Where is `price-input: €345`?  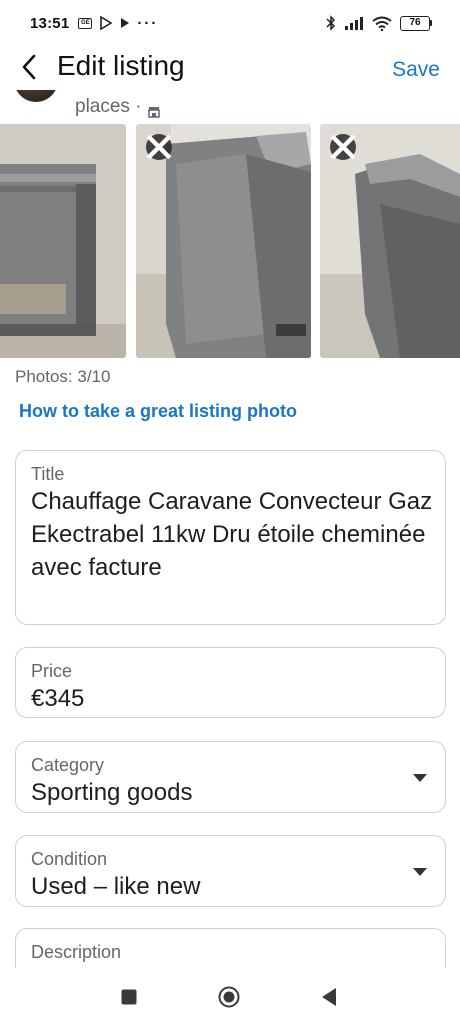 price-input: €345 is located at coordinates (57, 698).